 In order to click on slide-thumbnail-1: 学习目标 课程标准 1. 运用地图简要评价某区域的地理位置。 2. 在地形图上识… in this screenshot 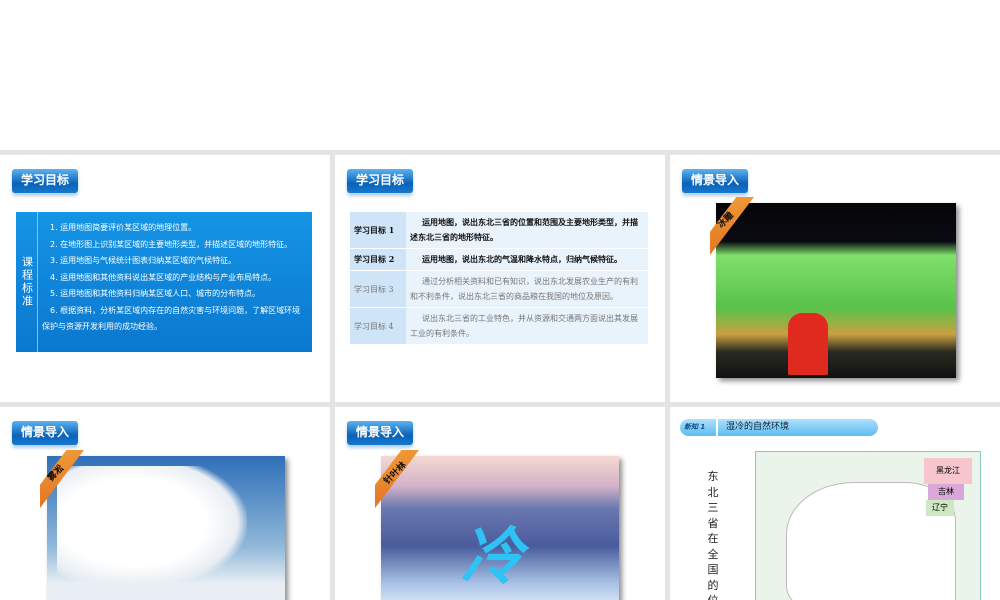, I will do `click(165, 278)`.